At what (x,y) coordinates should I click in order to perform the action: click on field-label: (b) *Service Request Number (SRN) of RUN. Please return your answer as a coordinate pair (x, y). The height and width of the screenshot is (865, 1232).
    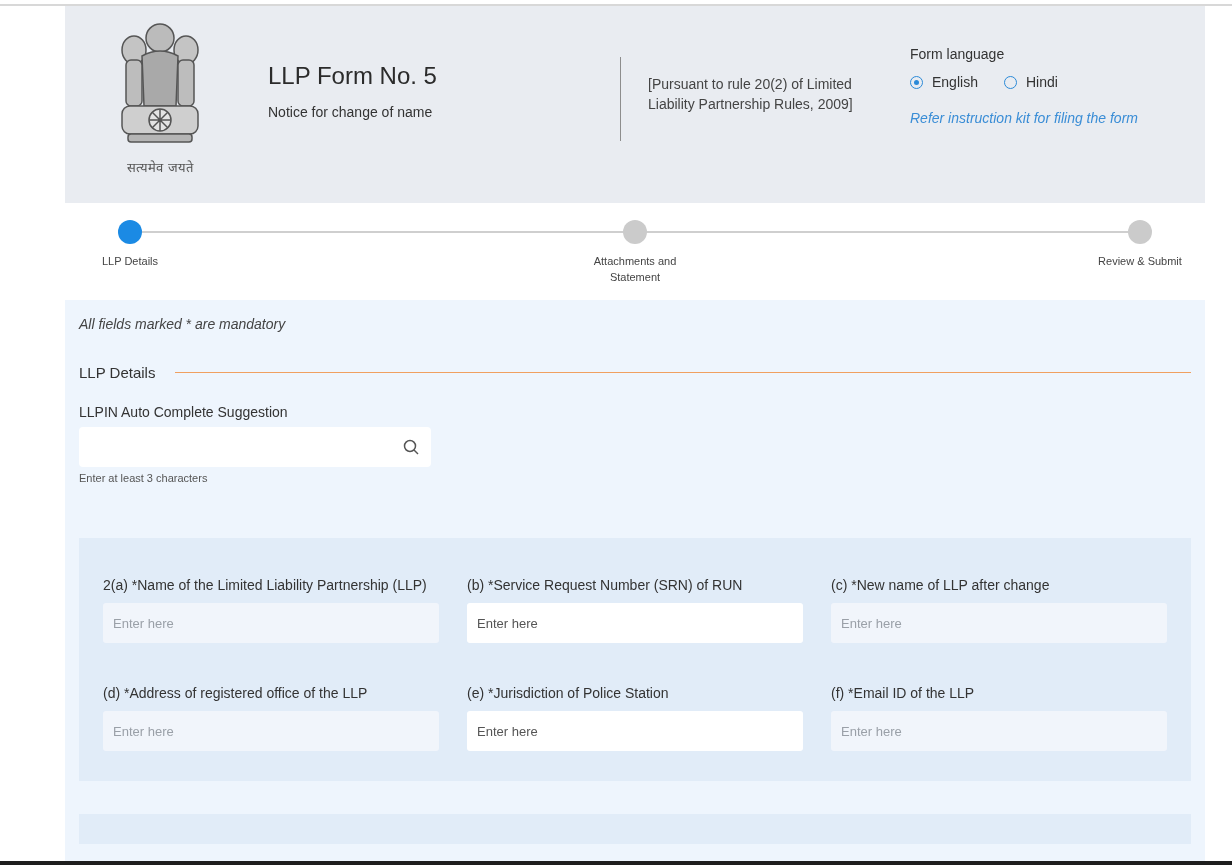
    Looking at the image, I should click on (605, 585).